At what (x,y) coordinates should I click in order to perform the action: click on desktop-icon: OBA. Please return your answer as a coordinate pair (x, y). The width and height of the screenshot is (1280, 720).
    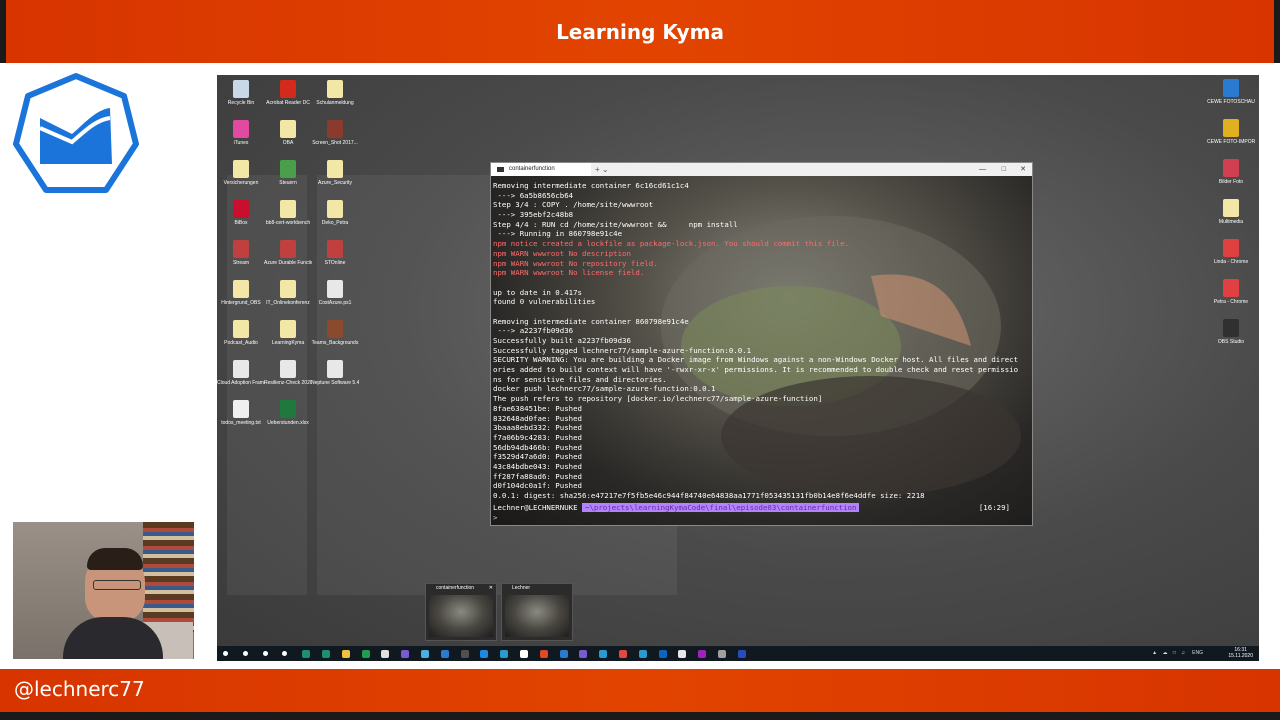
    Looking at the image, I should click on (288, 133).